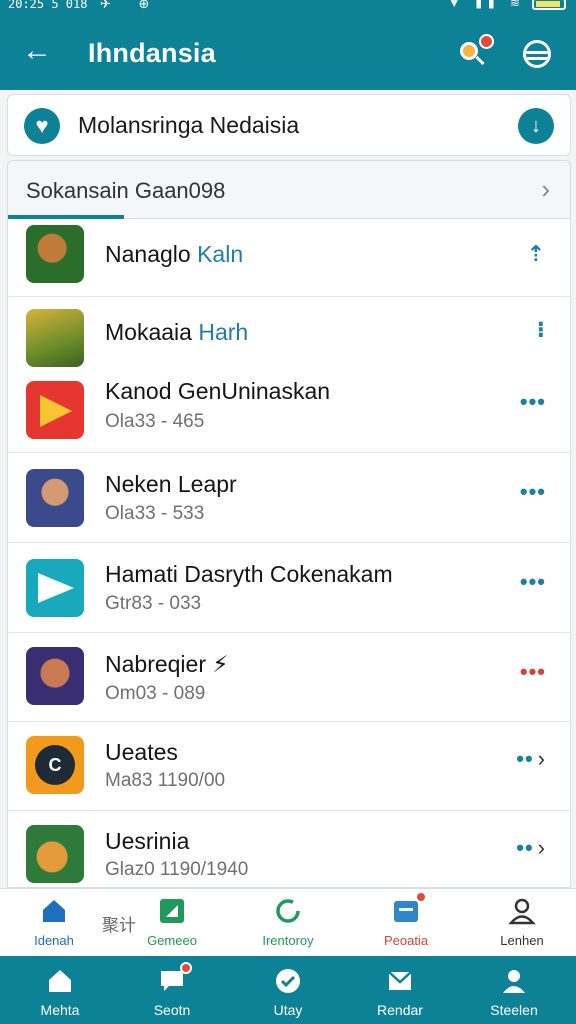 The width and height of the screenshot is (576, 1024). Describe the element at coordinates (514, 1010) in the screenshot. I see `nav-label: Steelen` at that location.